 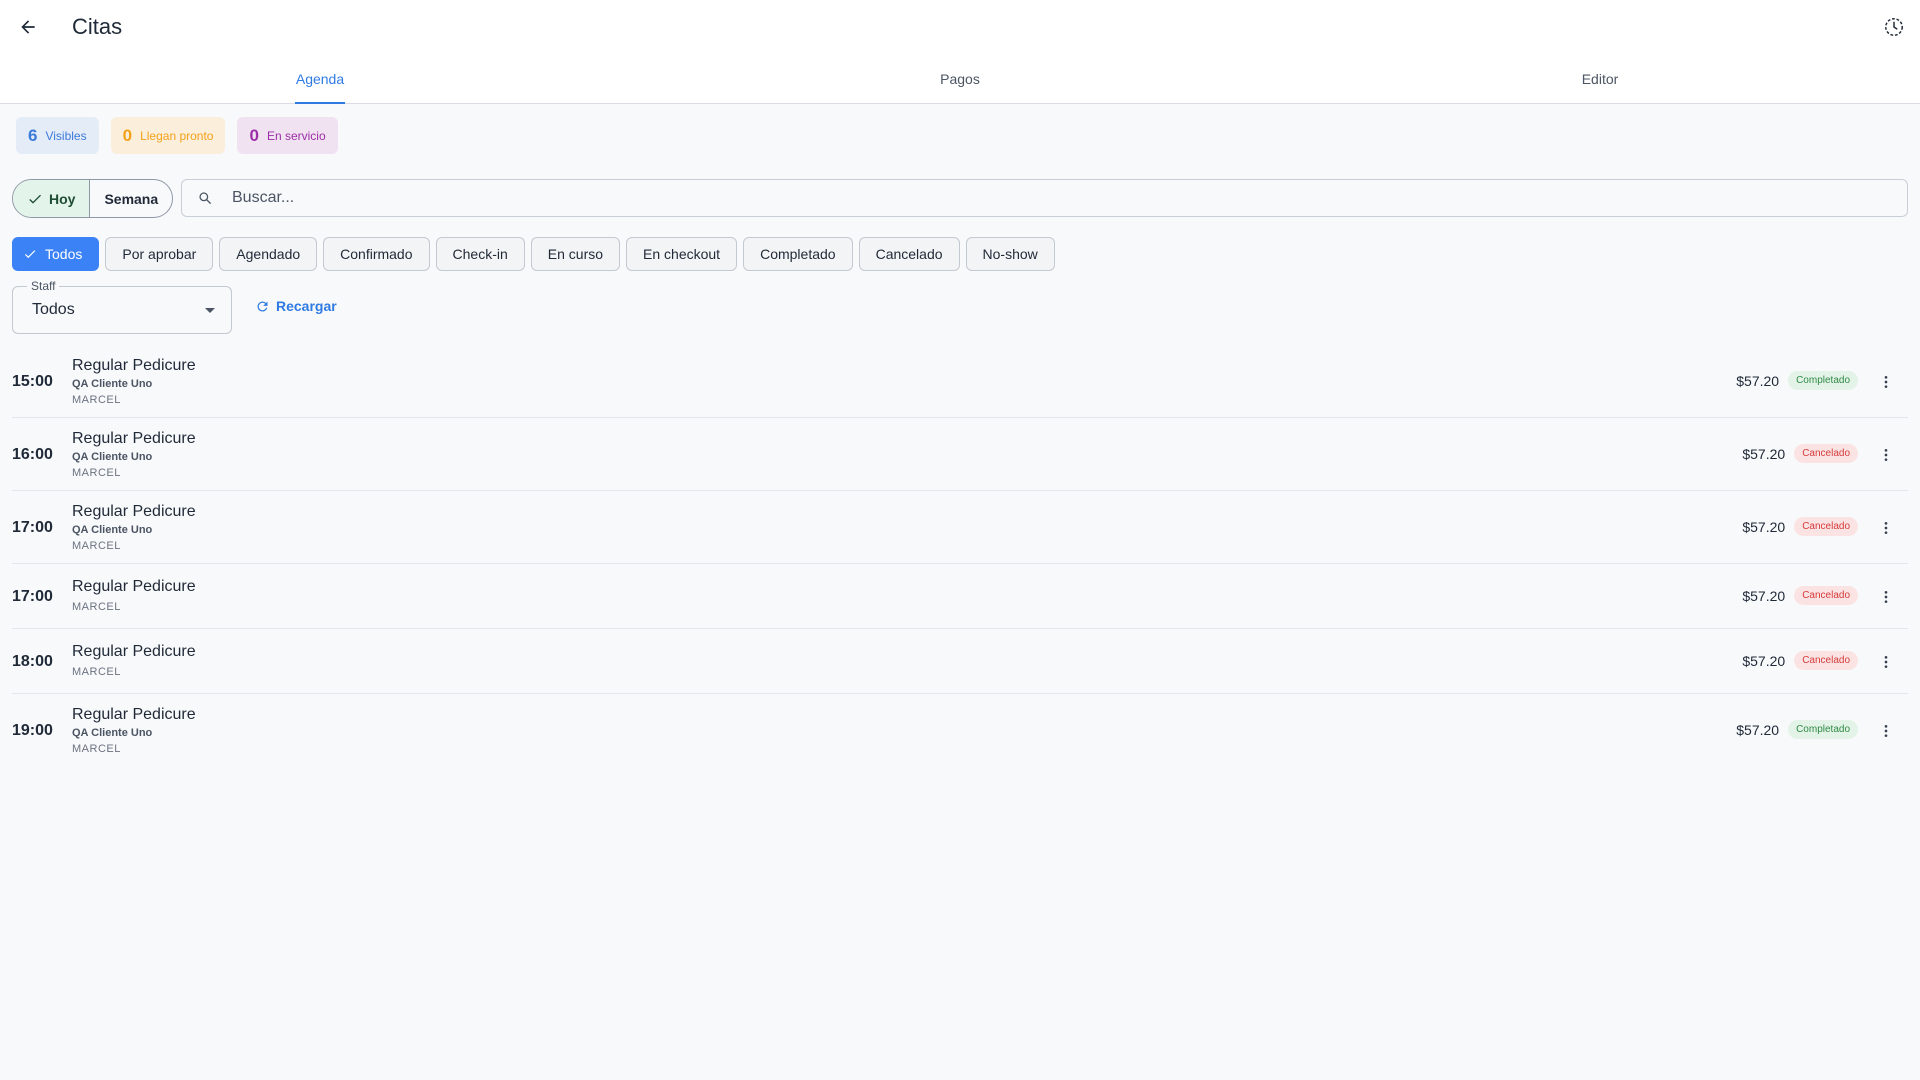 What do you see at coordinates (262, 306) in the screenshot?
I see `refresh-icon` at bounding box center [262, 306].